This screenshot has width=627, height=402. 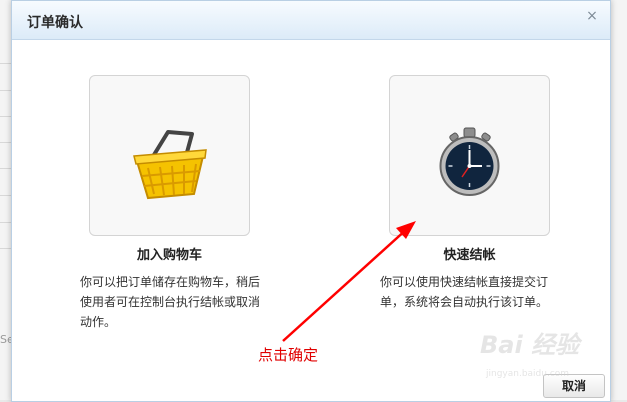 I want to click on add-to-cart-option, so click(x=169, y=155).